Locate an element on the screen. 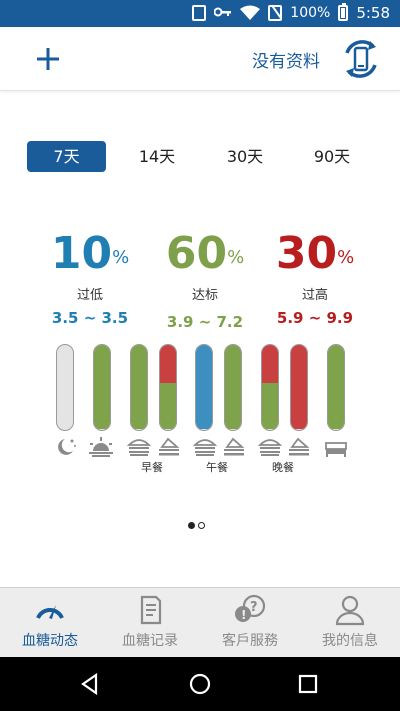 The height and width of the screenshot is (711, 400). support-icon: ? ! is located at coordinates (250, 608).